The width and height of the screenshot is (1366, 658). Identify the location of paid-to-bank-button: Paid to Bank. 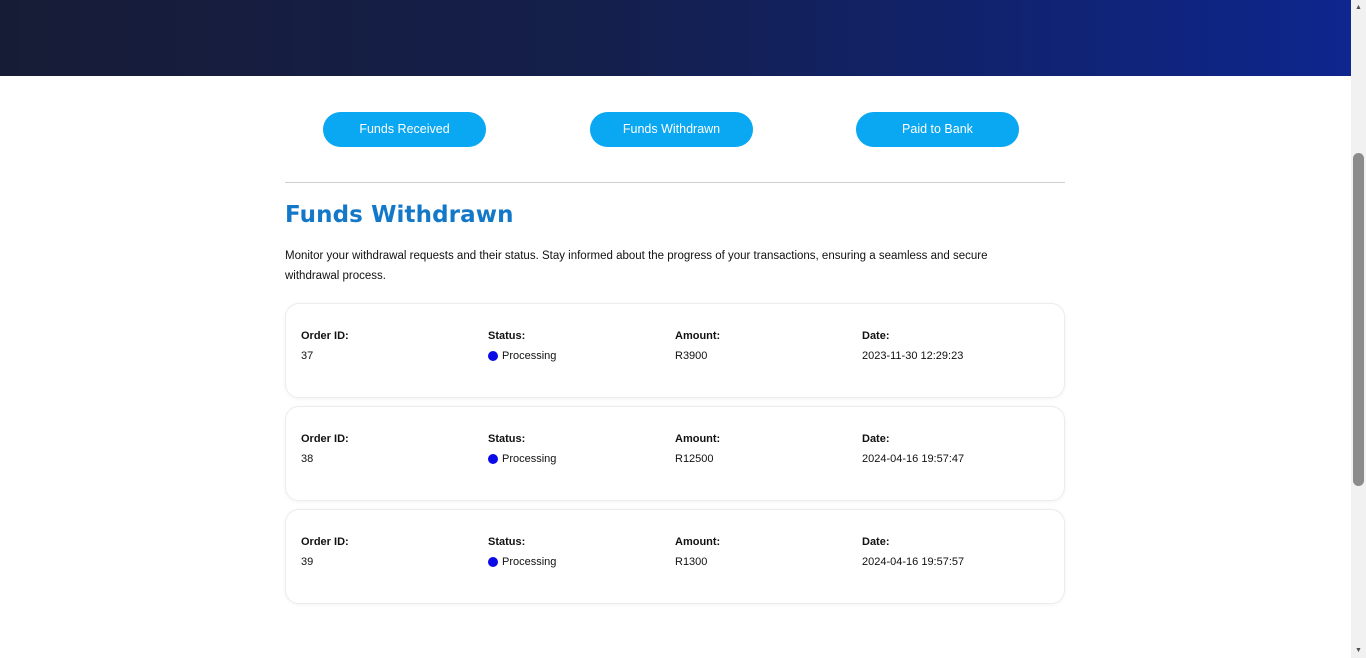
(937, 129).